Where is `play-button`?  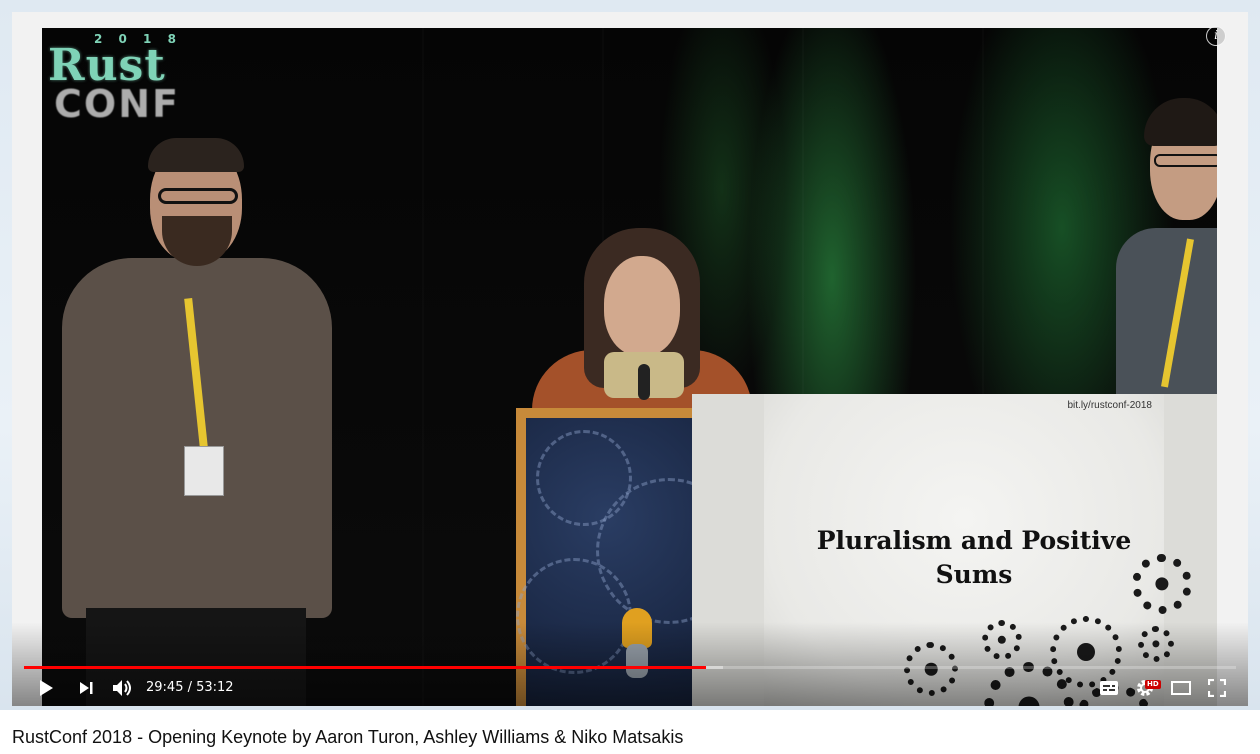 play-button is located at coordinates (46, 688).